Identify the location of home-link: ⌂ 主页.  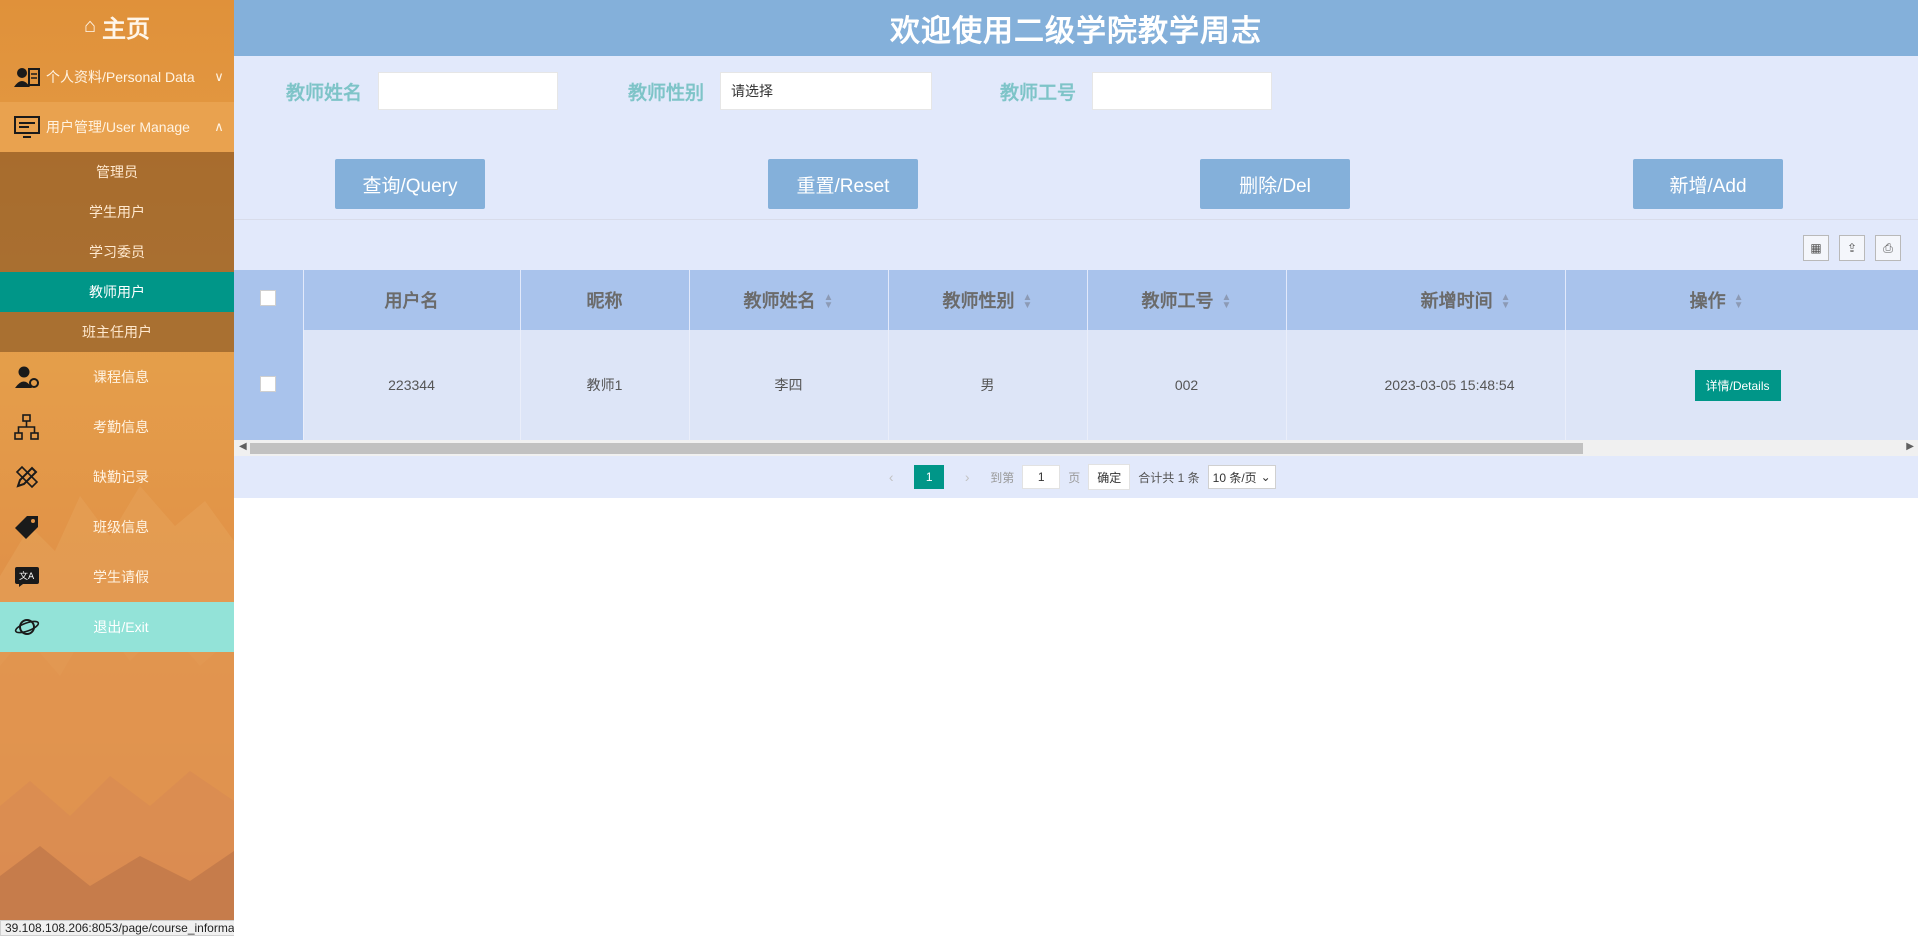
(117, 26).